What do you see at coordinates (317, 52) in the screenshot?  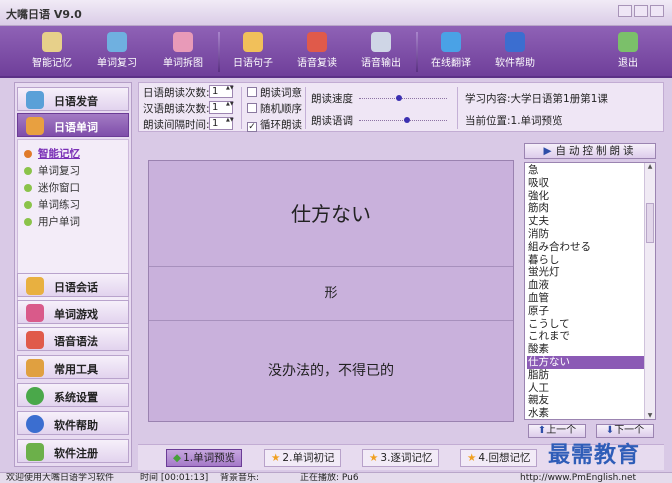 I see `toolbar-repeat-audio-button: 语音复读` at bounding box center [317, 52].